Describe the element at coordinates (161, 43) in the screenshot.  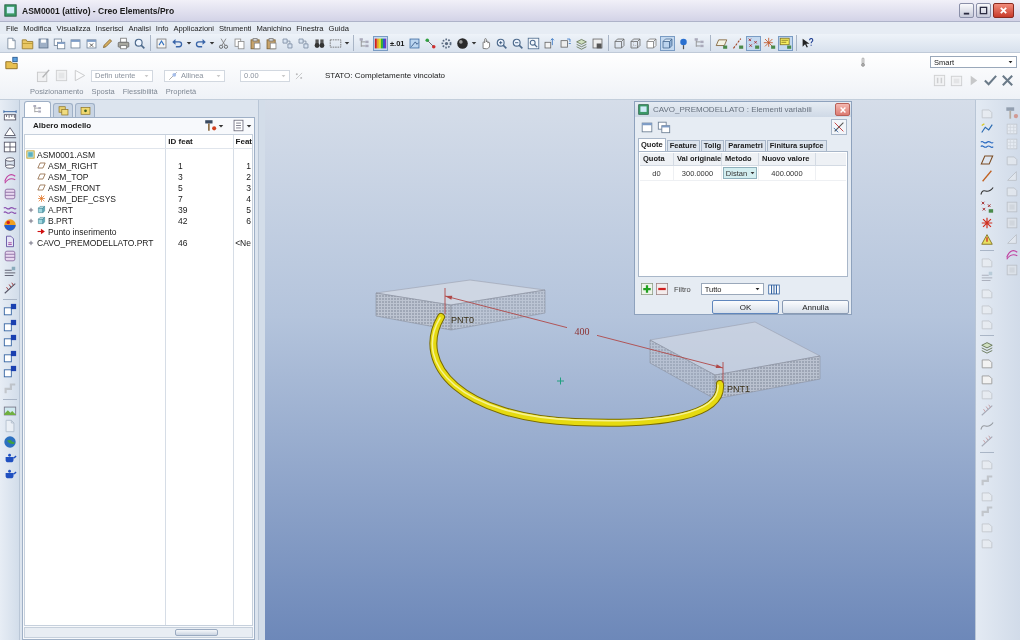
I see `chevron-box-icon` at that location.